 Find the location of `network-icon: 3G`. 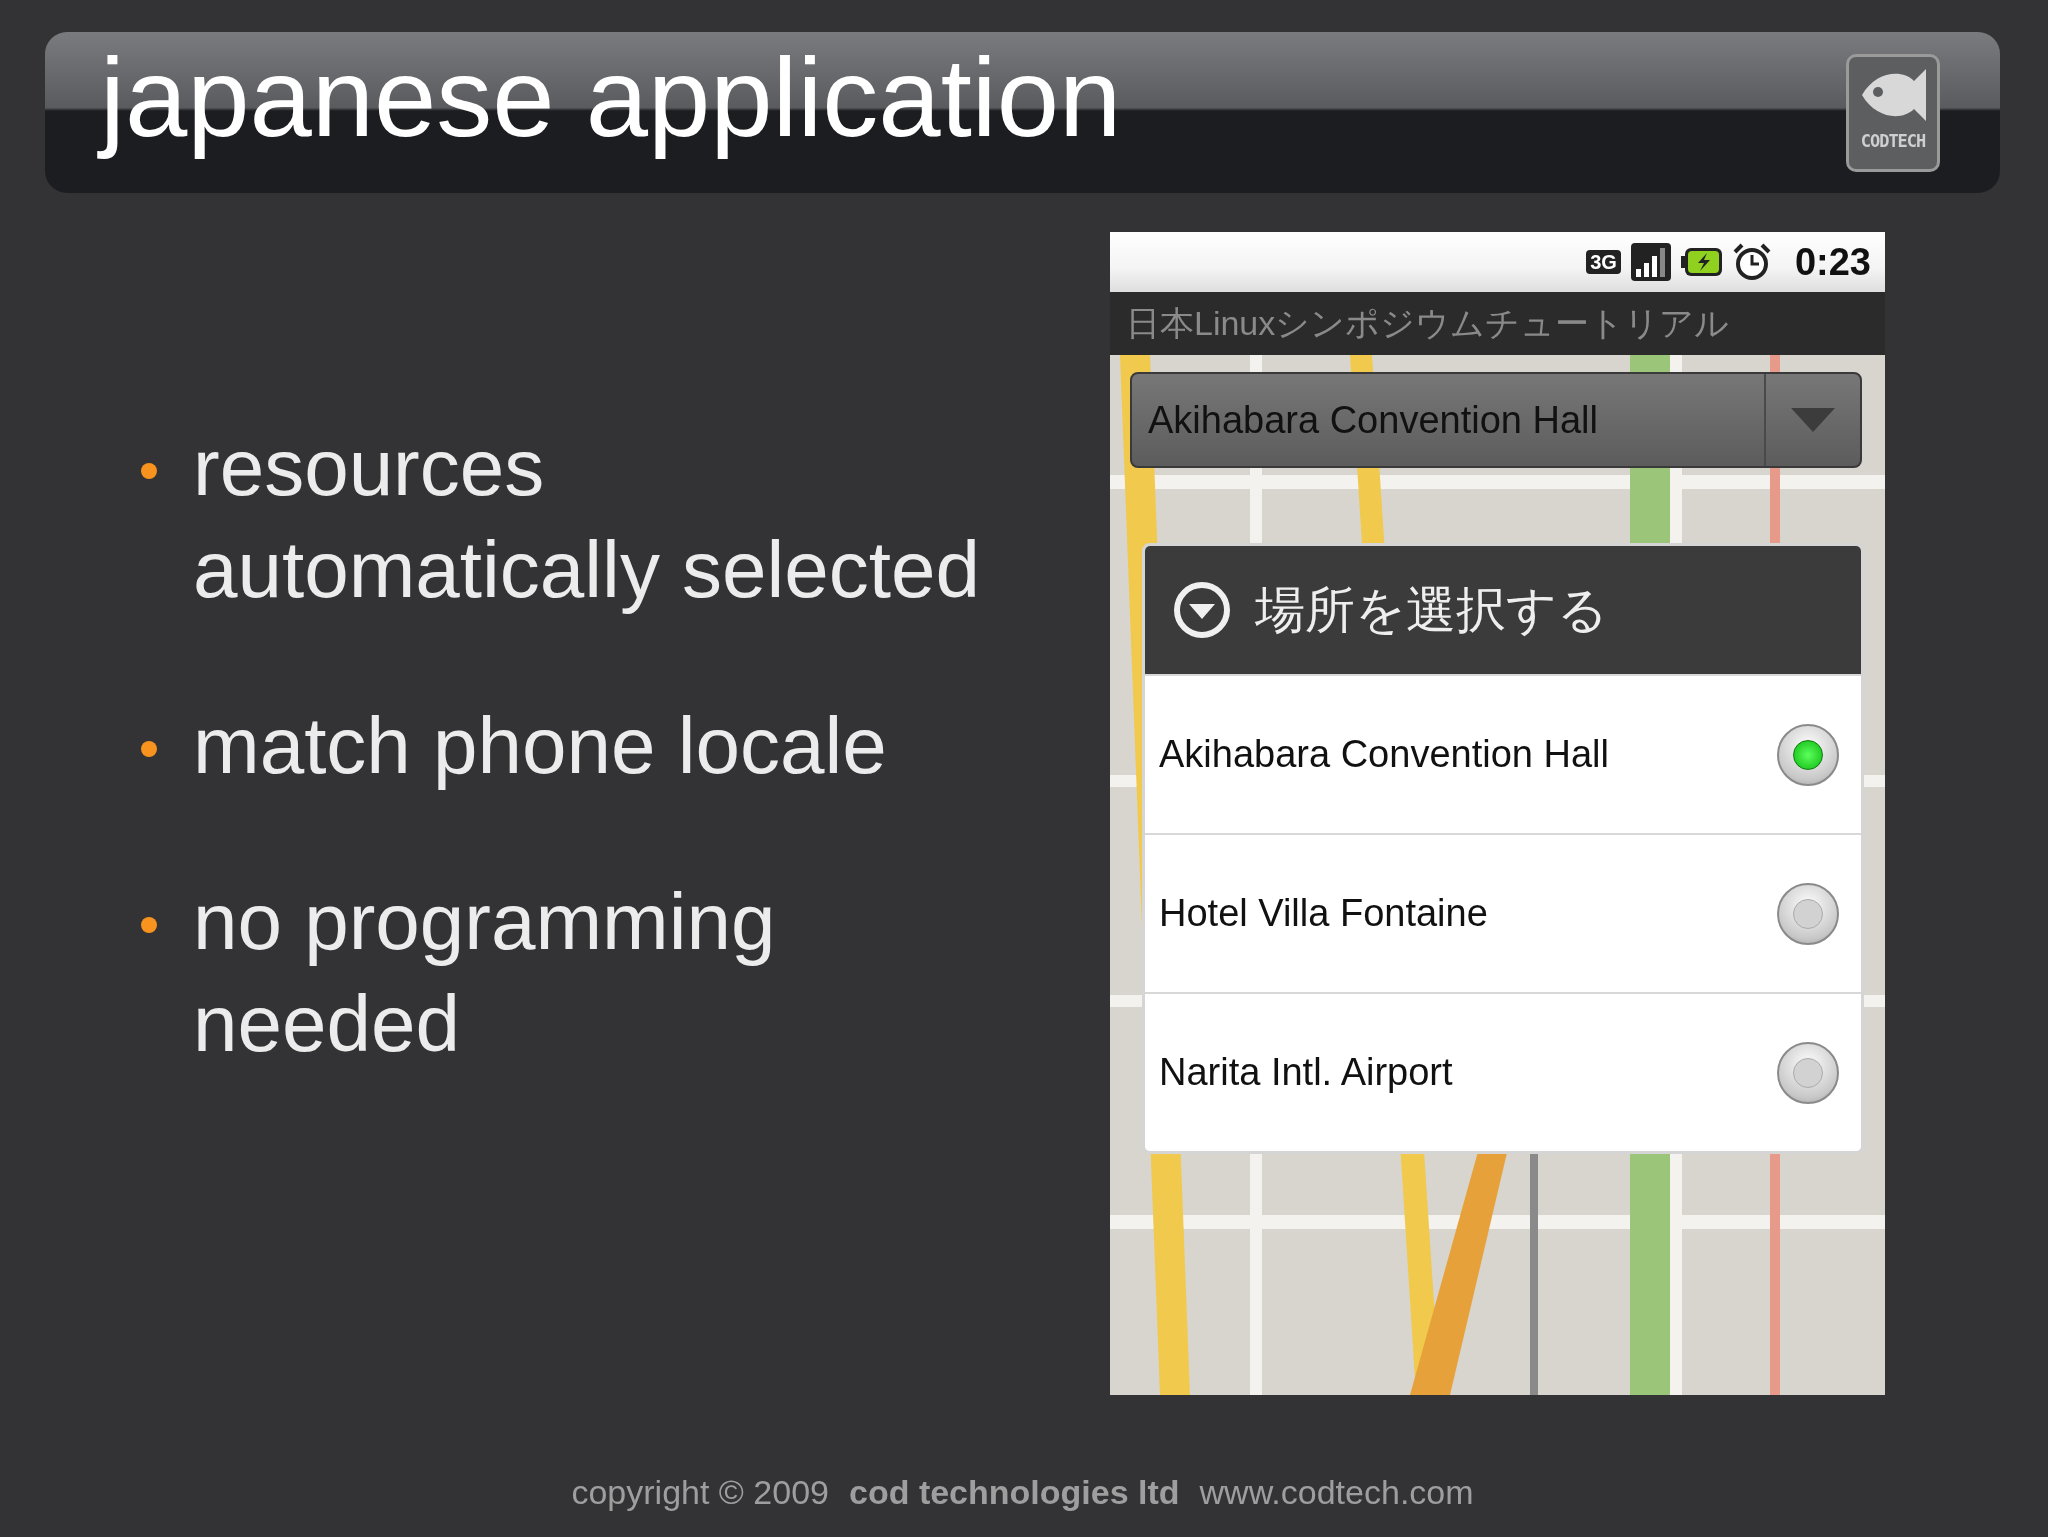

network-icon: 3G is located at coordinates (1603, 262).